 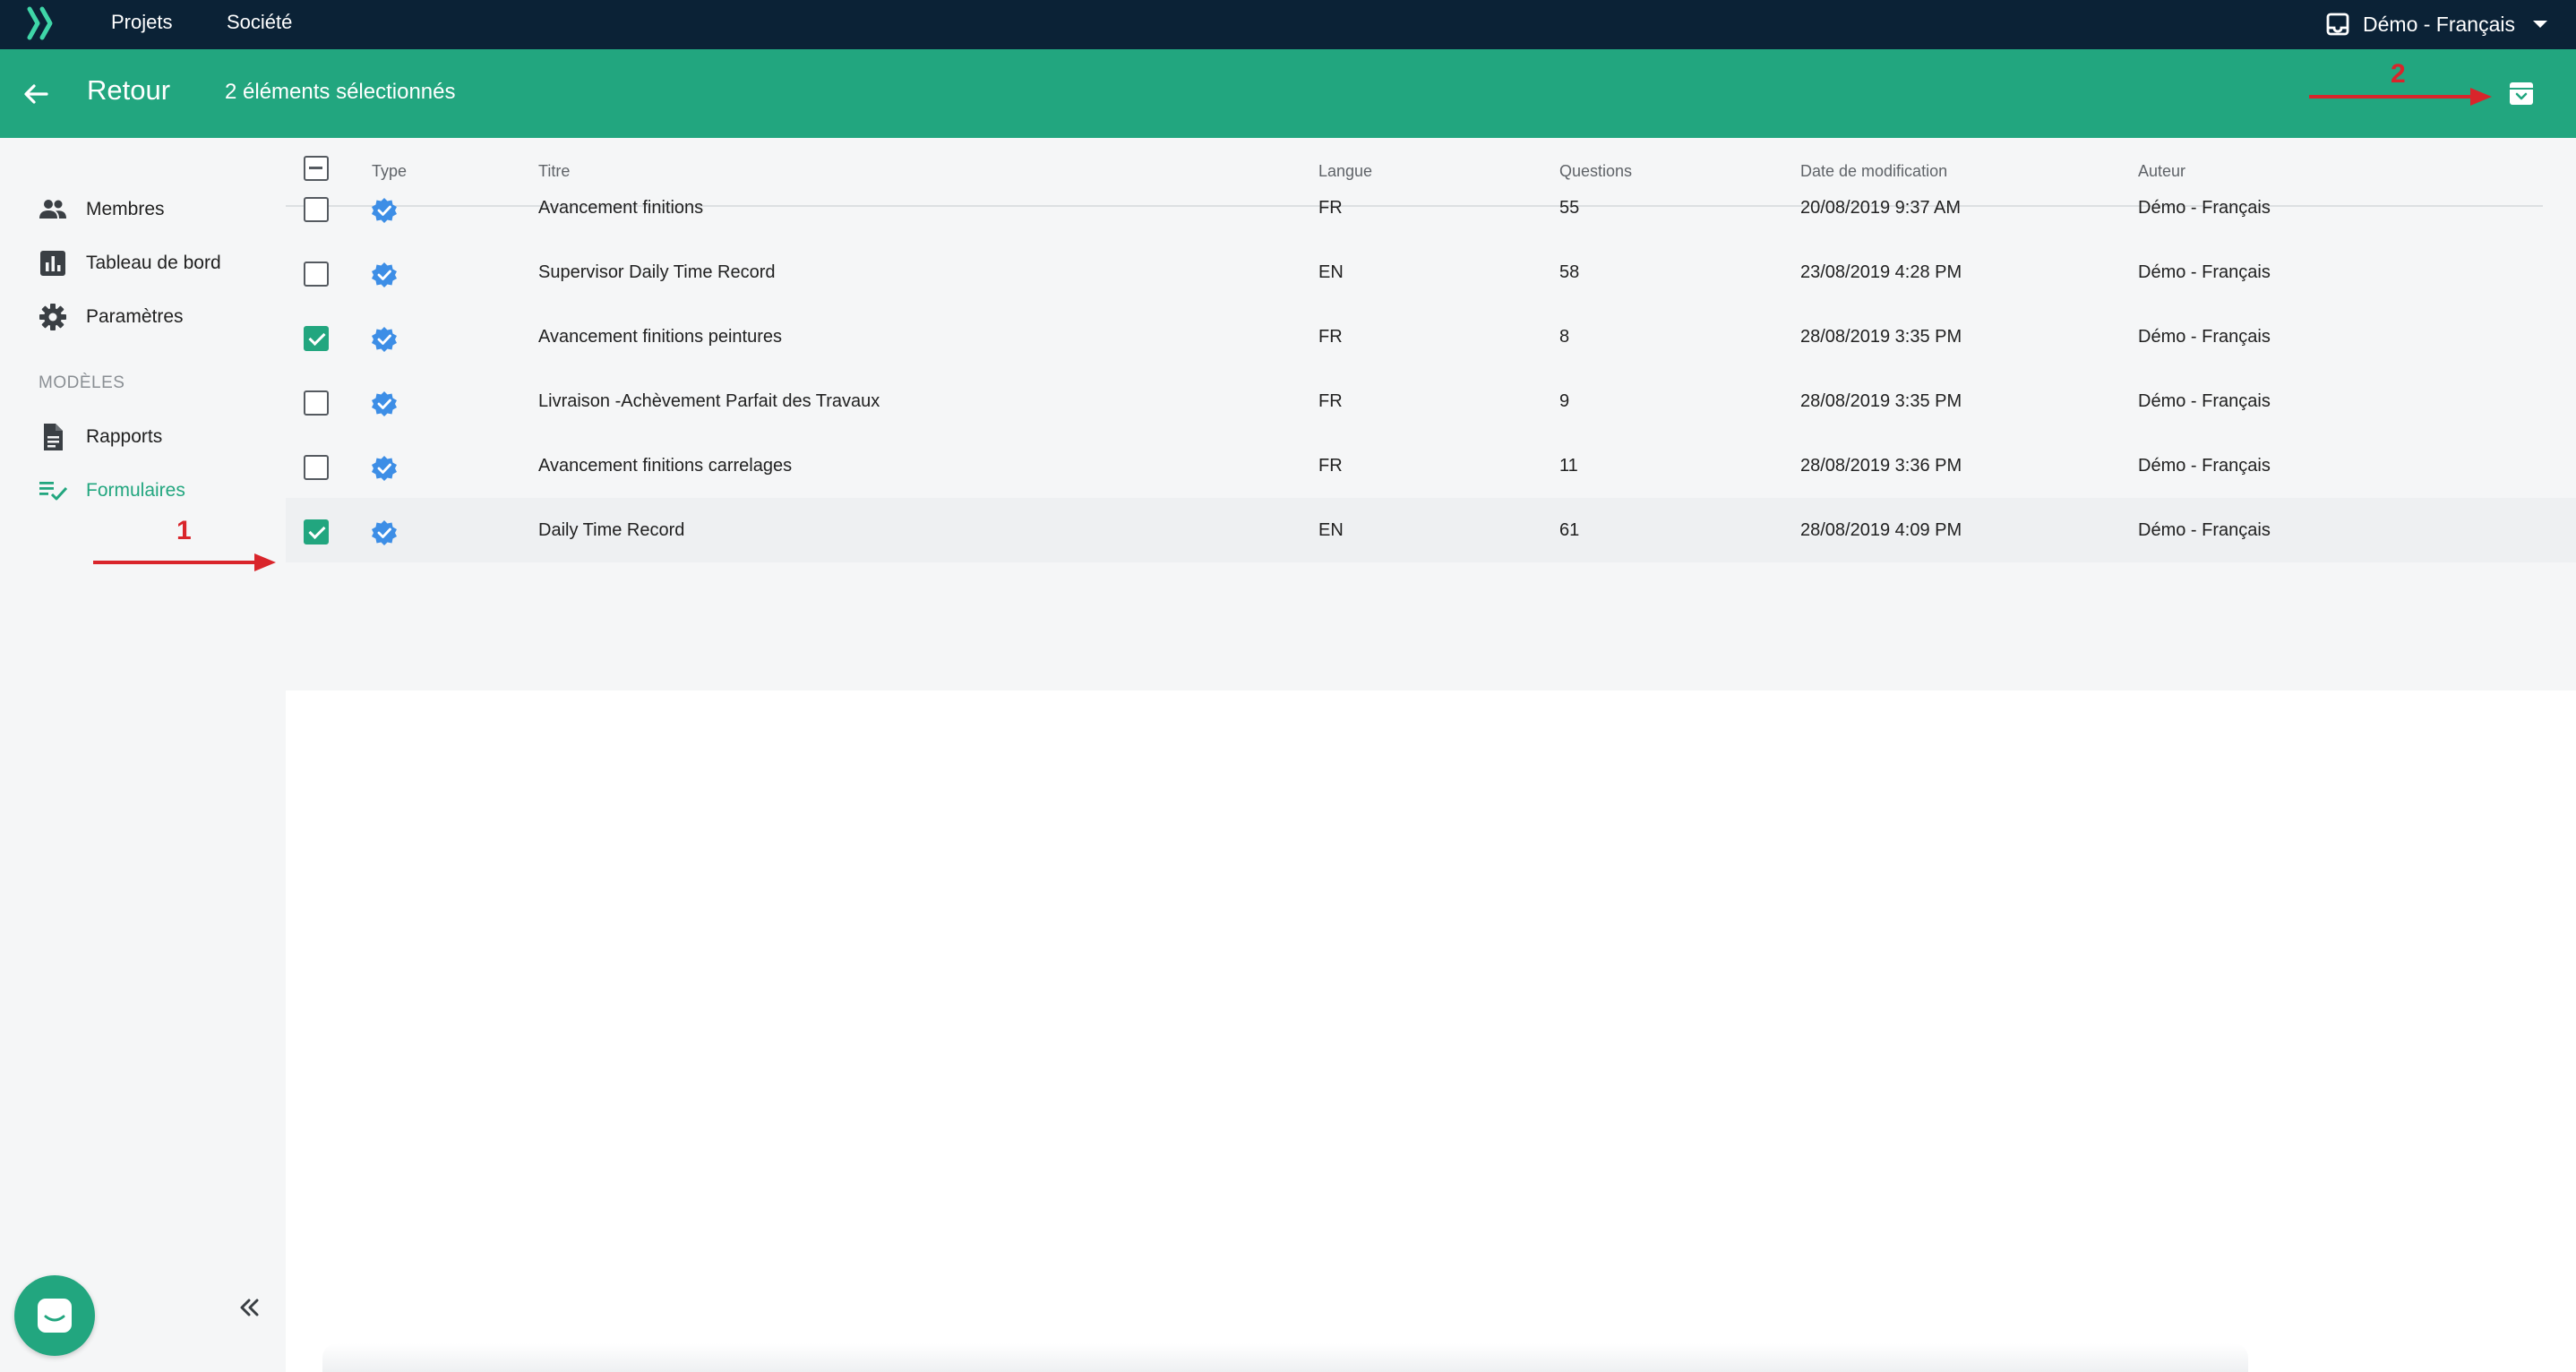 I want to click on selection-count: 2 éléments sélectionnés, so click(x=340, y=92).